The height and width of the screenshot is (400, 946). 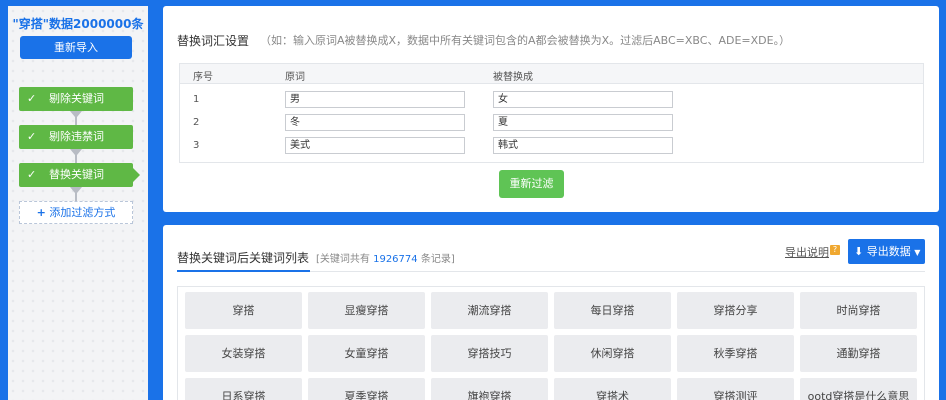 I want to click on step-remove-keywords: ✓ 剔除关键词, so click(x=76, y=99).